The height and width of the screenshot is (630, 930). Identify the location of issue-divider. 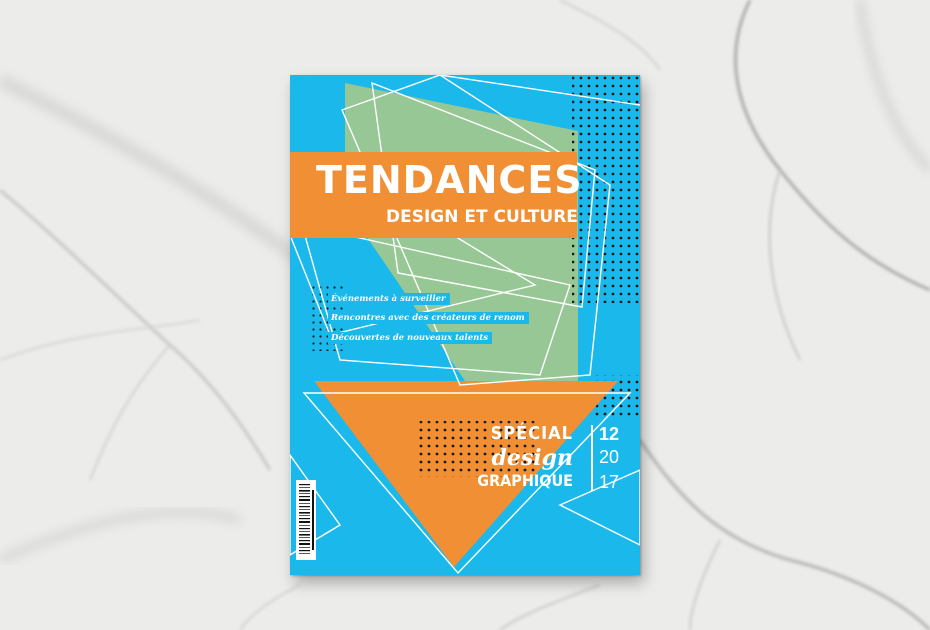
(592, 458).